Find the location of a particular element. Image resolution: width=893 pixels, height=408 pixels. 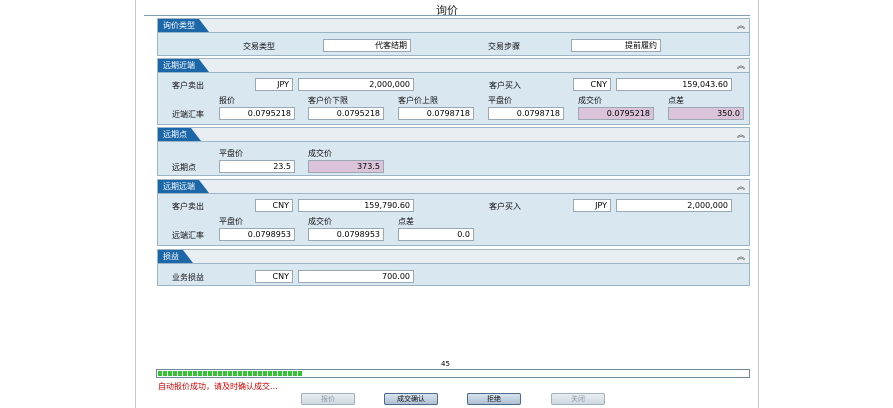

pnl-ccy: CNY is located at coordinates (274, 276).